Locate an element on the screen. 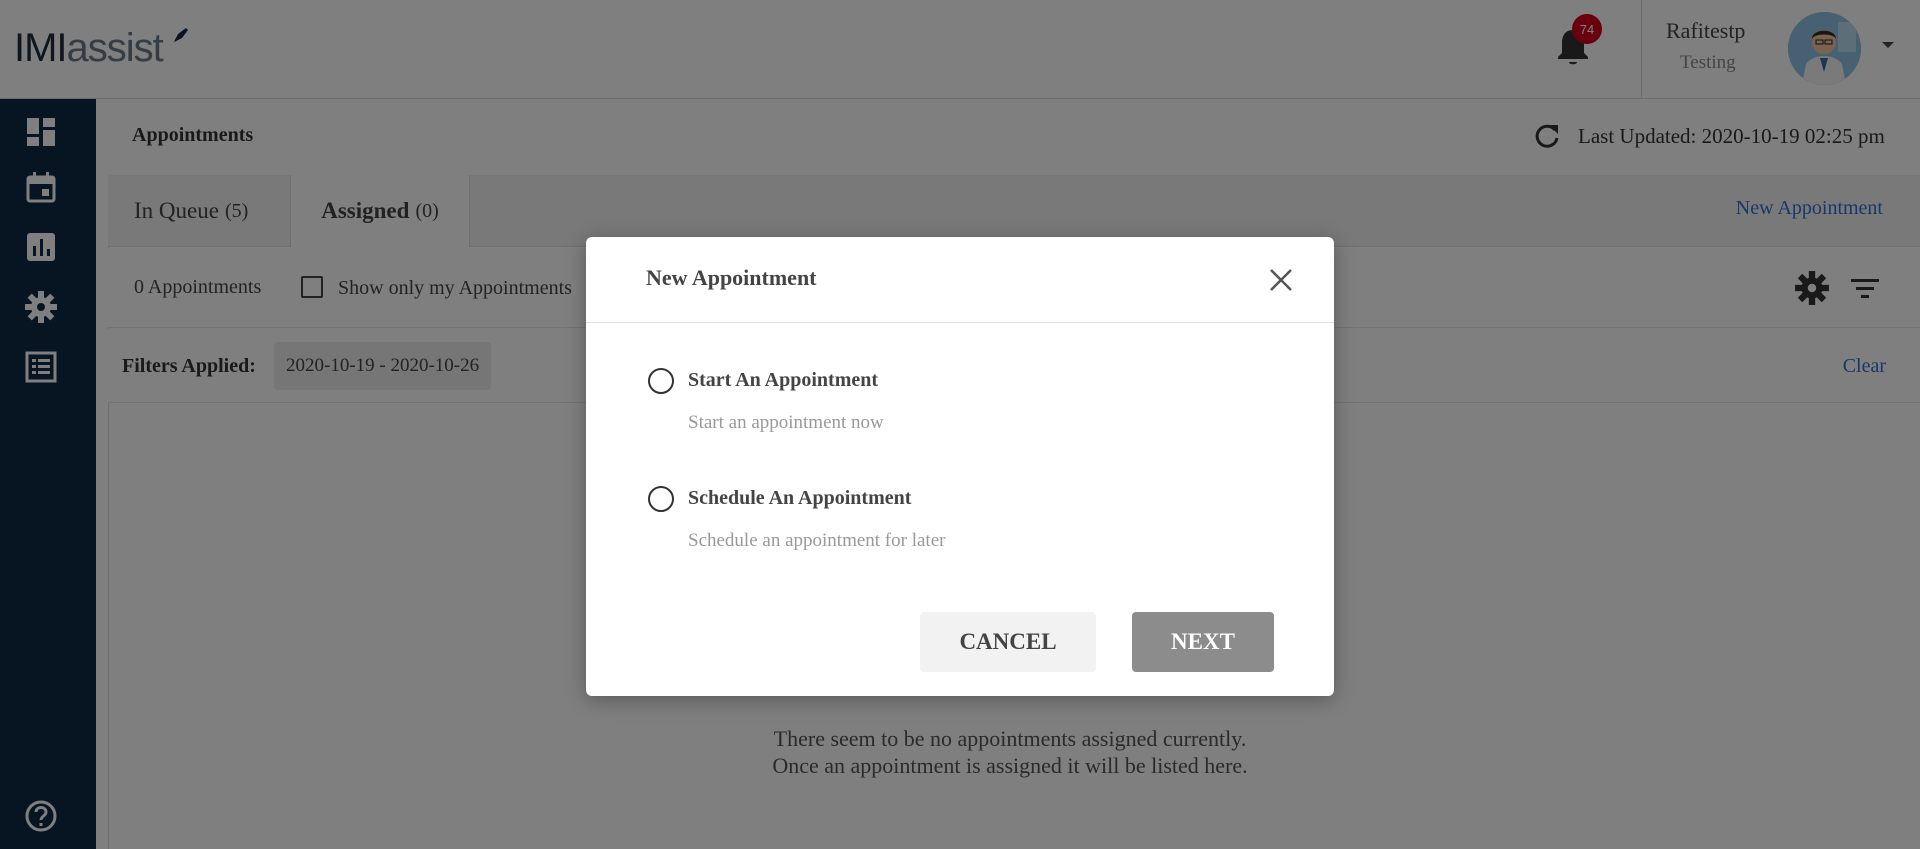  modal-title: New Appointment is located at coordinates (731, 277).